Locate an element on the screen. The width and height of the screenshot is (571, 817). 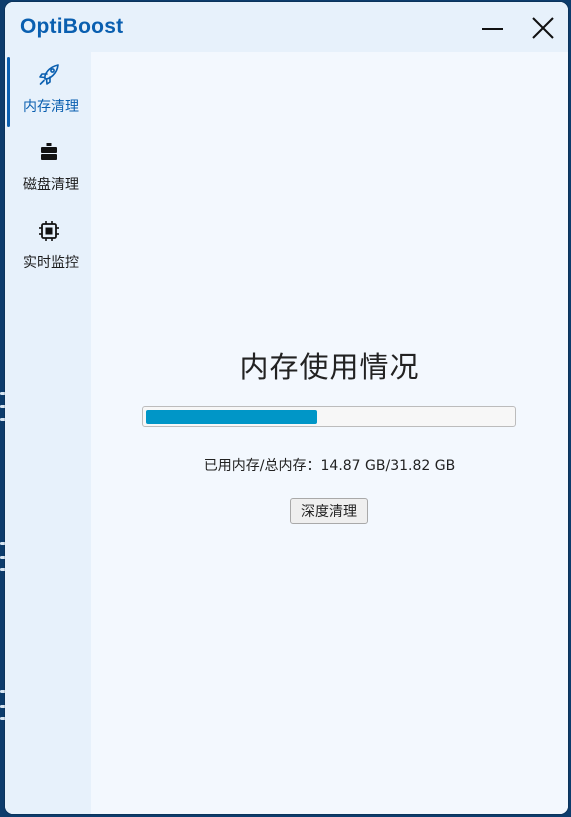
rocket-icon is located at coordinates (49, 74).